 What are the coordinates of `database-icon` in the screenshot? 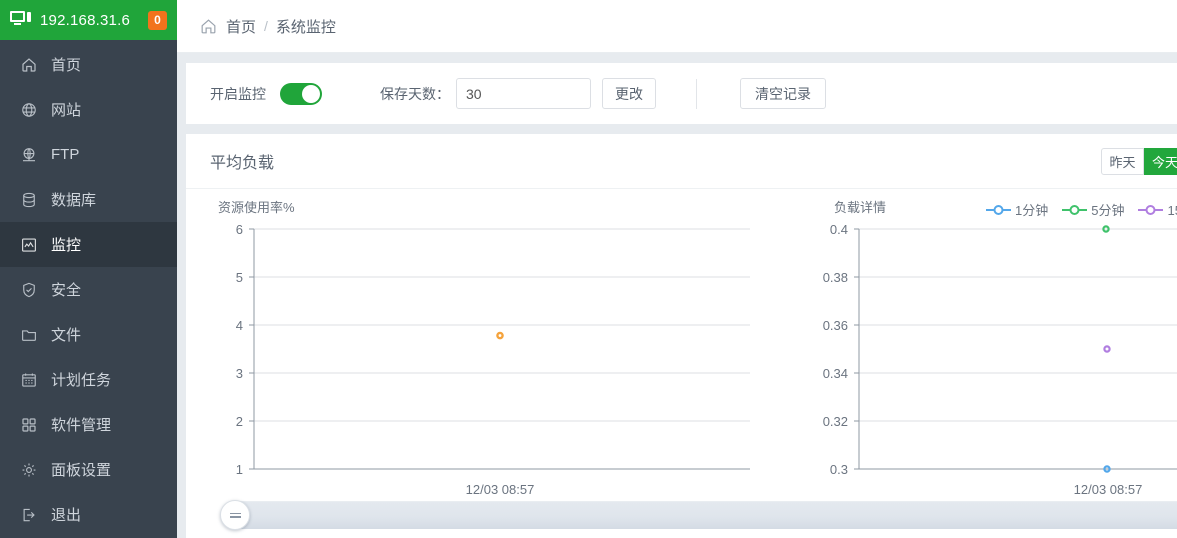 It's located at (29, 200).